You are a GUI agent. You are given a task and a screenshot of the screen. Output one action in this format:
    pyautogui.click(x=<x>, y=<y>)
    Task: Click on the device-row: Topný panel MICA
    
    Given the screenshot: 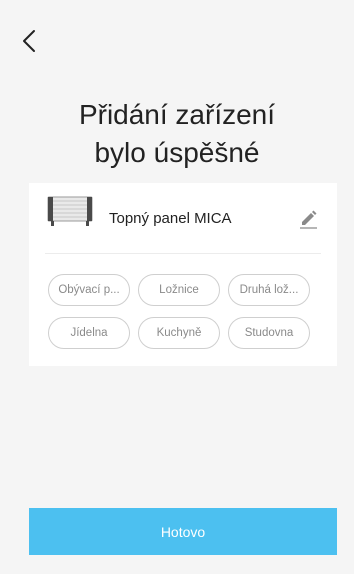 What is the action you would take?
    pyautogui.click(x=183, y=218)
    